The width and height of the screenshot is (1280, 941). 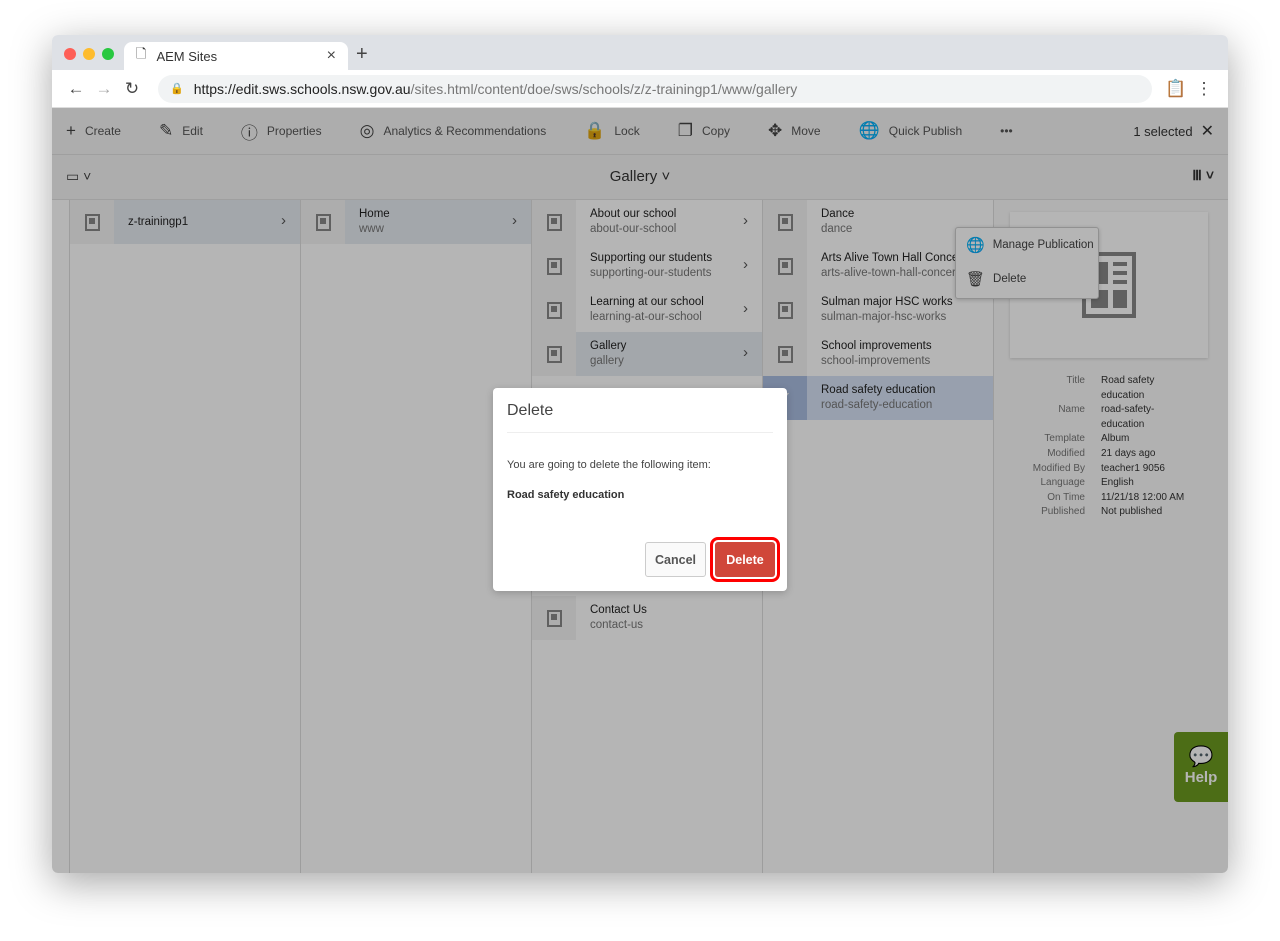 I want to click on confirm-delete-button: Delete, so click(x=745, y=559).